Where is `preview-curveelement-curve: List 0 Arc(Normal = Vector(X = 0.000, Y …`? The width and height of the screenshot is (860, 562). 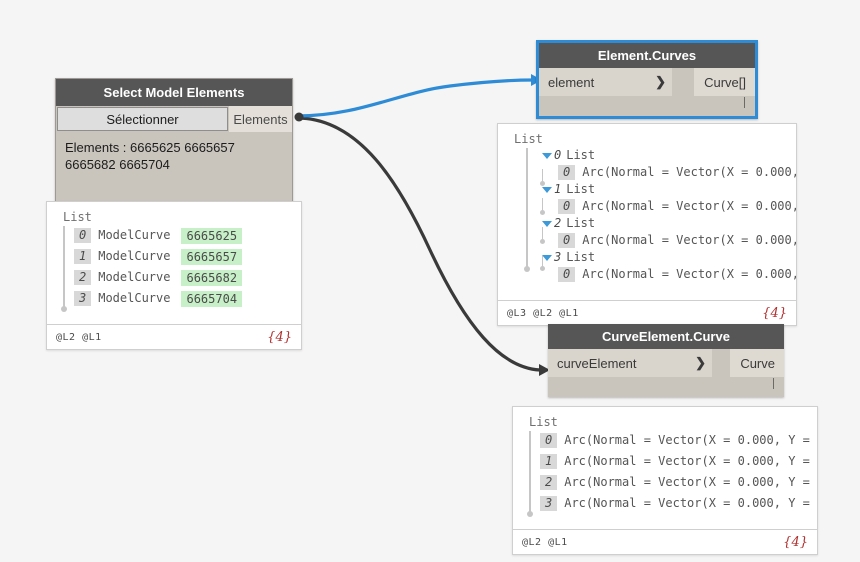
preview-curveelement-curve: List 0 Arc(Normal = Vector(X = 0.000, Y … is located at coordinates (665, 480).